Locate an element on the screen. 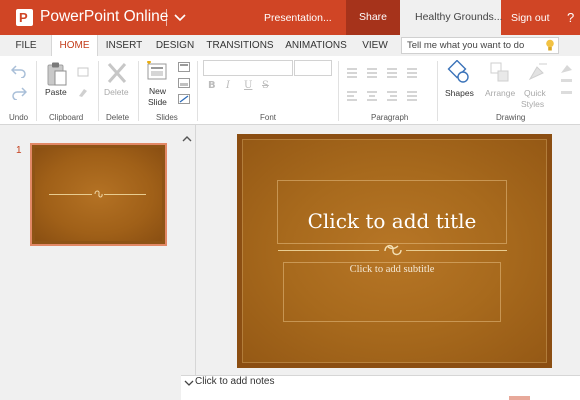 The height and width of the screenshot is (400, 580). underline-button: U is located at coordinates (248, 85).